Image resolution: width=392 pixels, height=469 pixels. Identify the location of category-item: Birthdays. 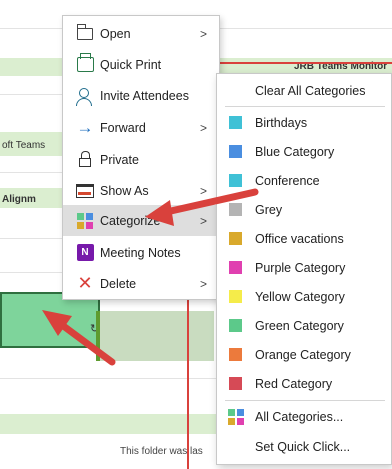
(304, 122).